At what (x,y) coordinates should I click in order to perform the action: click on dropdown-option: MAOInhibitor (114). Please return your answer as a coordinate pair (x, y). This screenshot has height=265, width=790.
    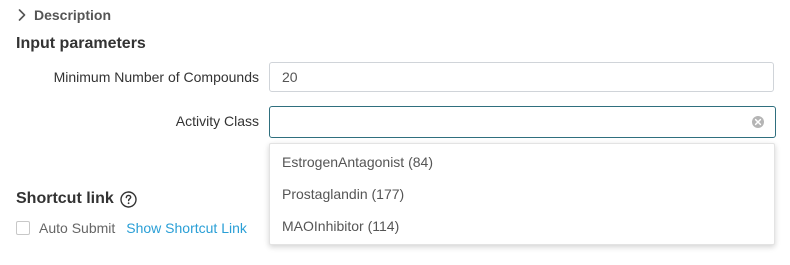
    Looking at the image, I should click on (340, 226).